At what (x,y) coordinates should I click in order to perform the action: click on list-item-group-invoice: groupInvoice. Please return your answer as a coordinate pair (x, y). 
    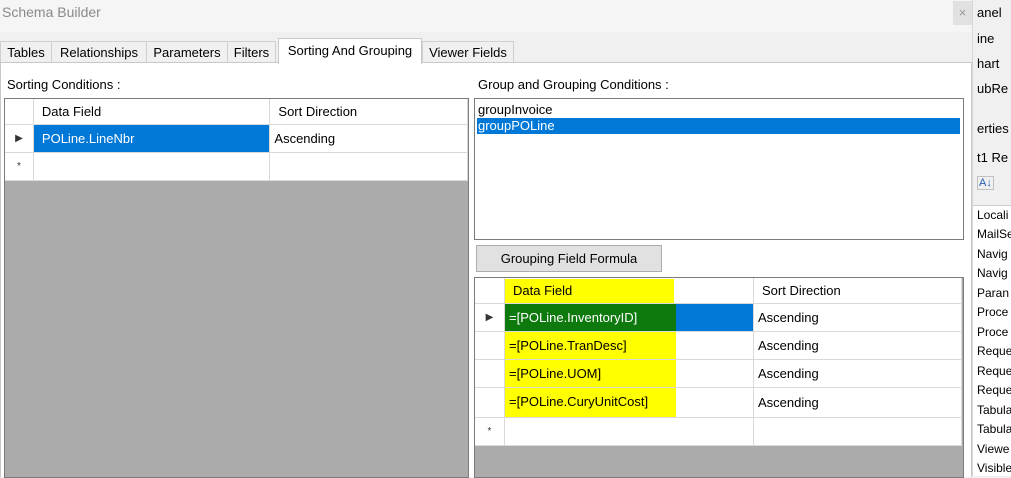
    Looking at the image, I should click on (514, 110).